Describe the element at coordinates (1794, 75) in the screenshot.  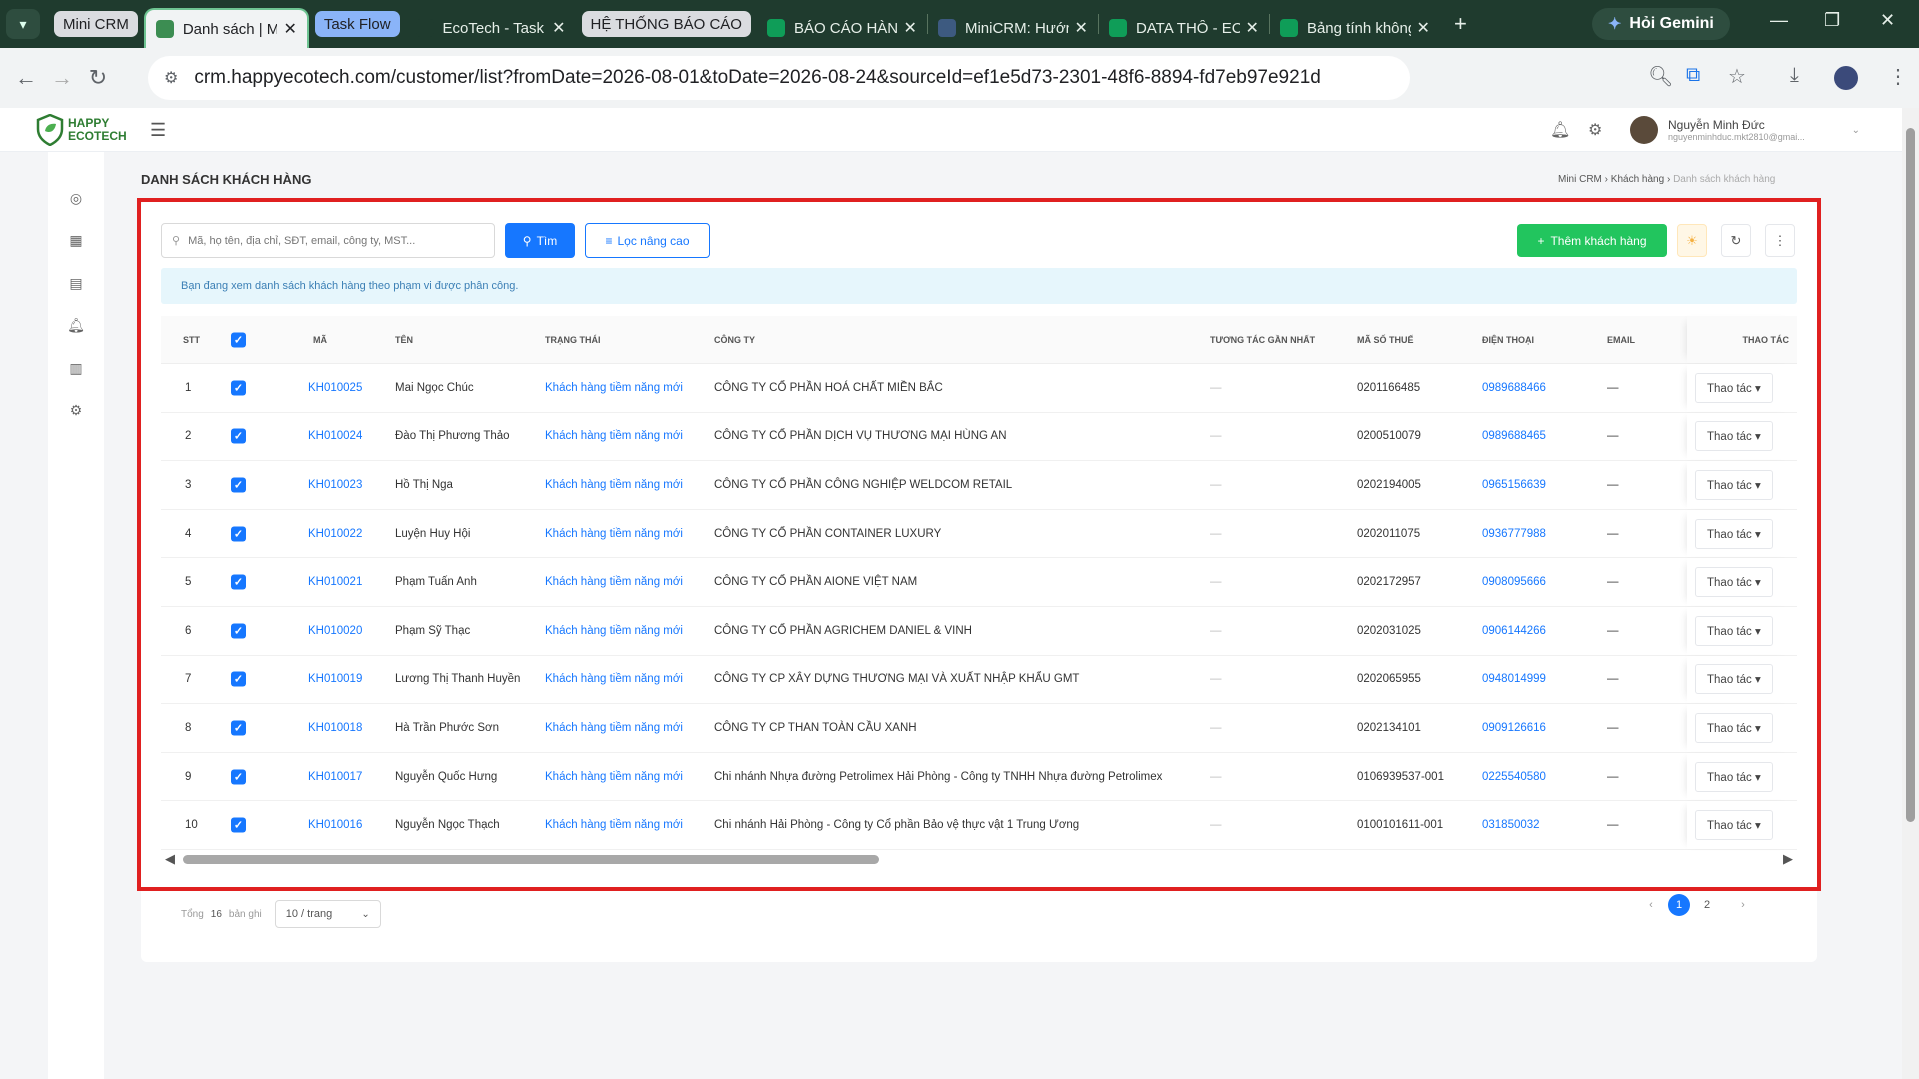
I see `download-icon: ⤓` at that location.